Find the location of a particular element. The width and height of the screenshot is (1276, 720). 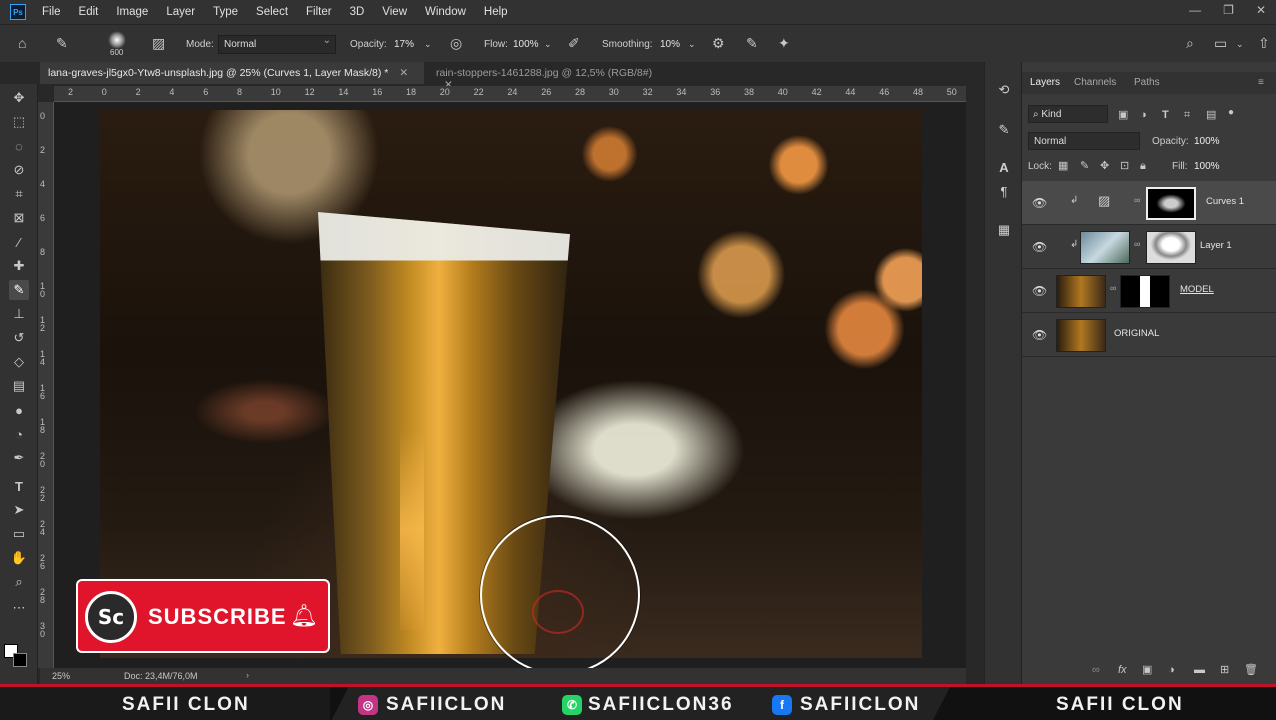

layer-name: Curves 1 is located at coordinates (1225, 201).